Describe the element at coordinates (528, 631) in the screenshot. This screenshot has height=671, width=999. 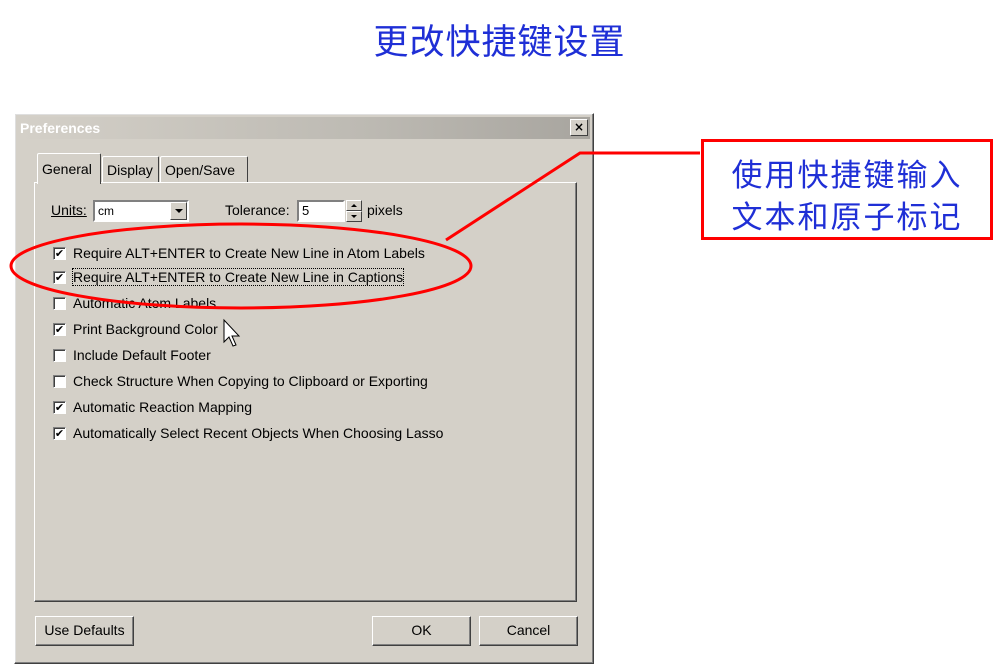
I see `cancel-button: Cancel` at that location.